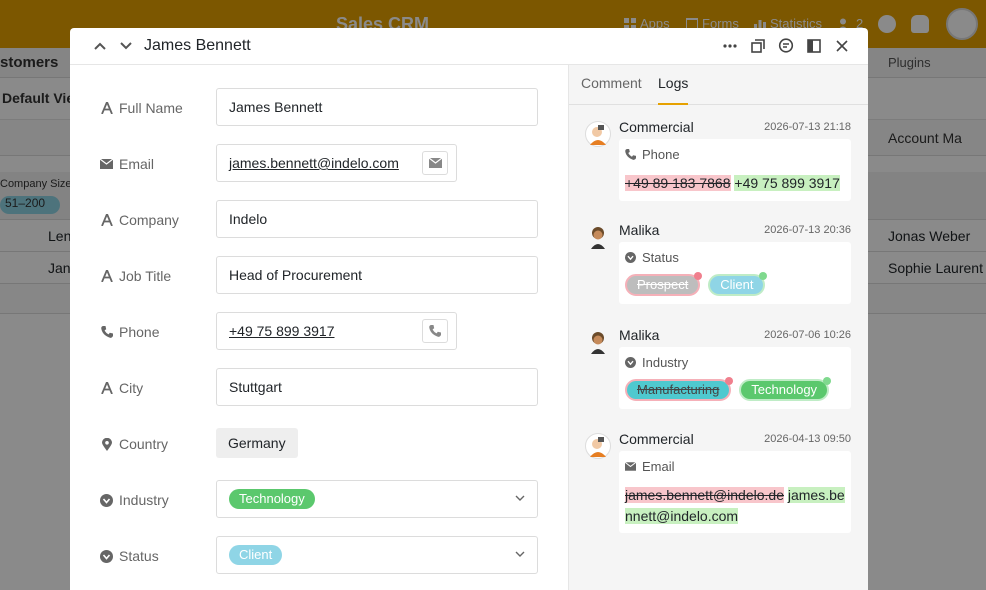 This screenshot has height=590, width=986. I want to click on new-option-tag: Client, so click(738, 284).